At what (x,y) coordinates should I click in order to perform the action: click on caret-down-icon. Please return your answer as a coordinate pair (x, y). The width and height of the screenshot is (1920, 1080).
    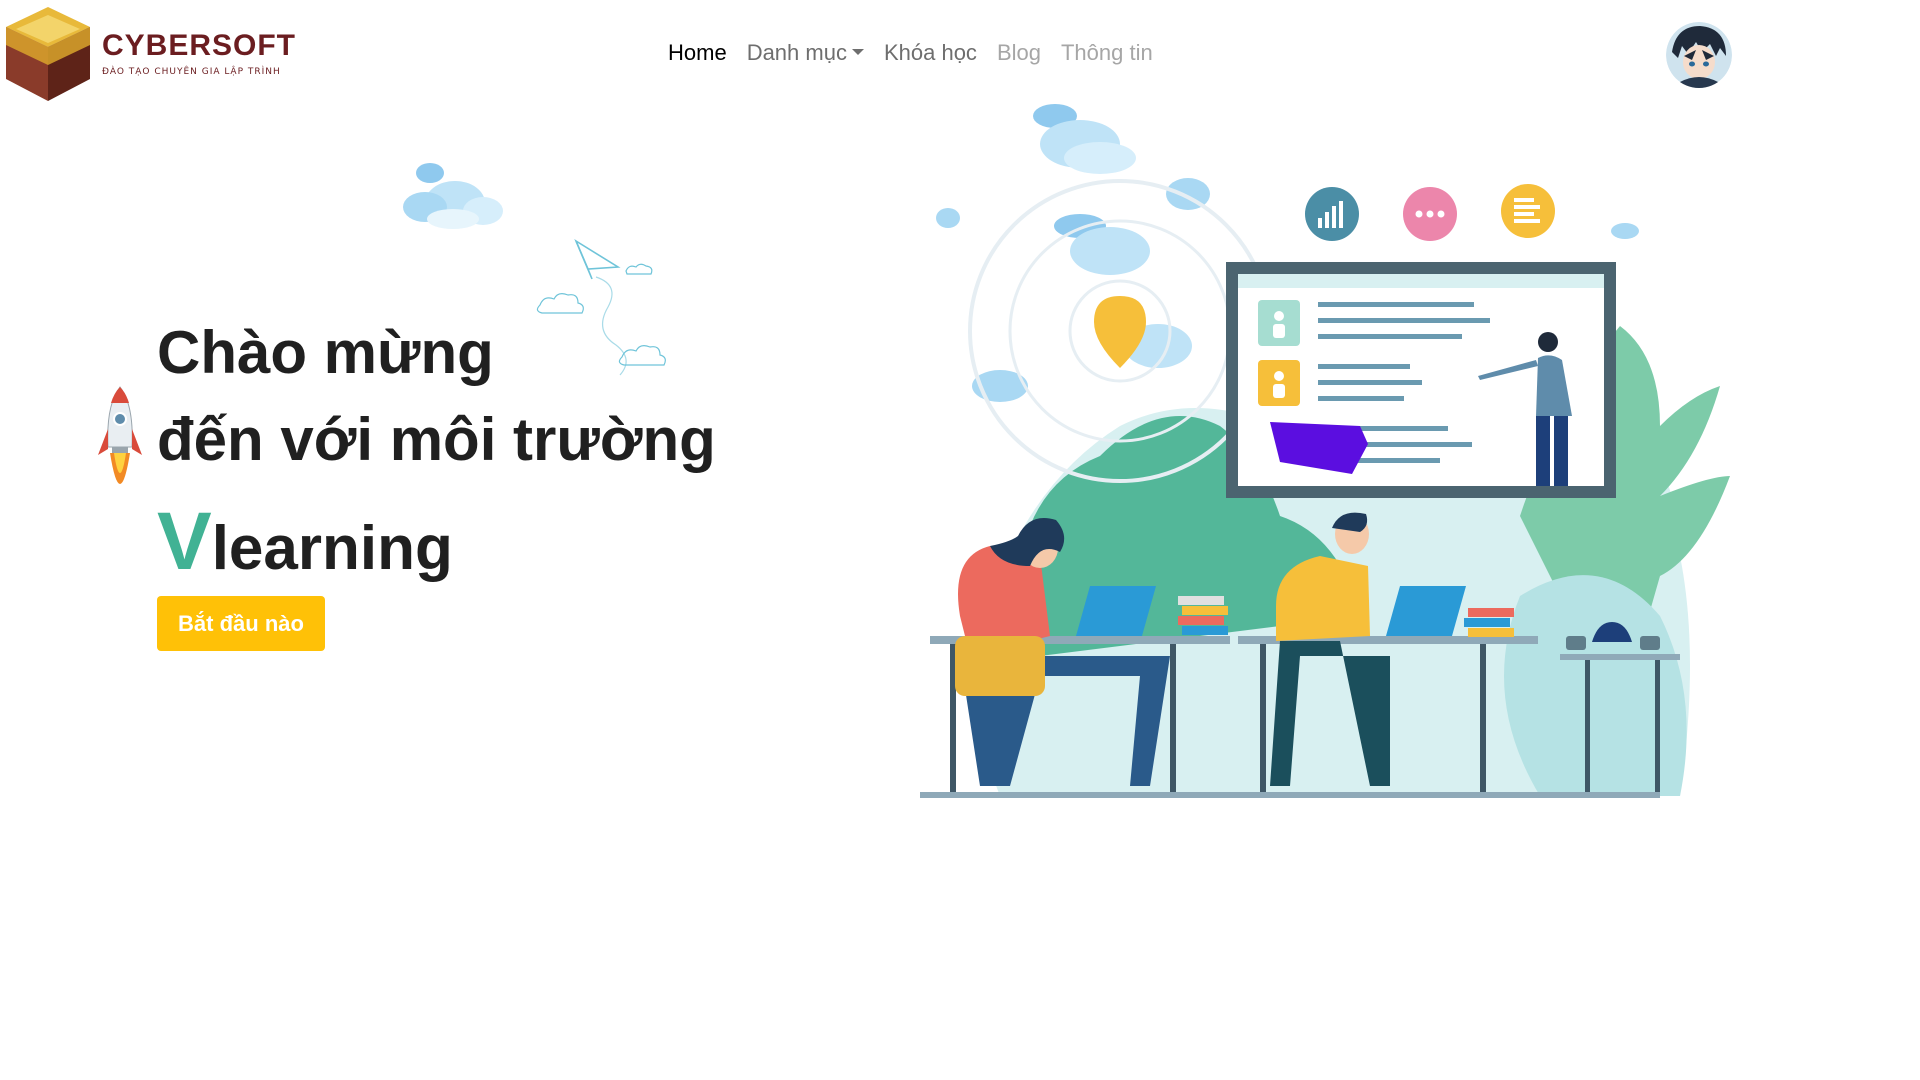
    Looking at the image, I should click on (857, 52).